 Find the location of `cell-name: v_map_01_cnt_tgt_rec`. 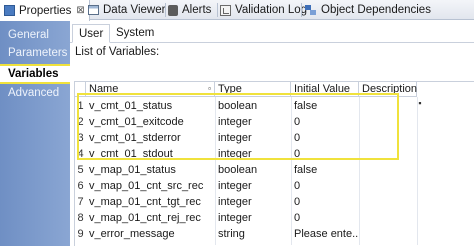

cell-name: v_map_01_cnt_tgt_rec is located at coordinates (150, 202).